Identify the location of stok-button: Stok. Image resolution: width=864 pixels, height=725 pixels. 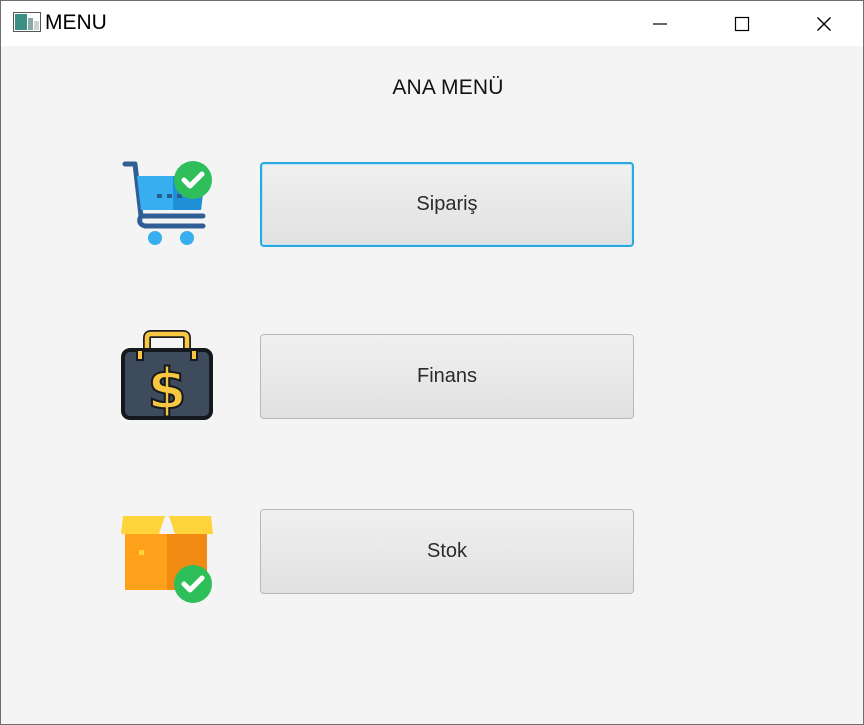
(447, 551).